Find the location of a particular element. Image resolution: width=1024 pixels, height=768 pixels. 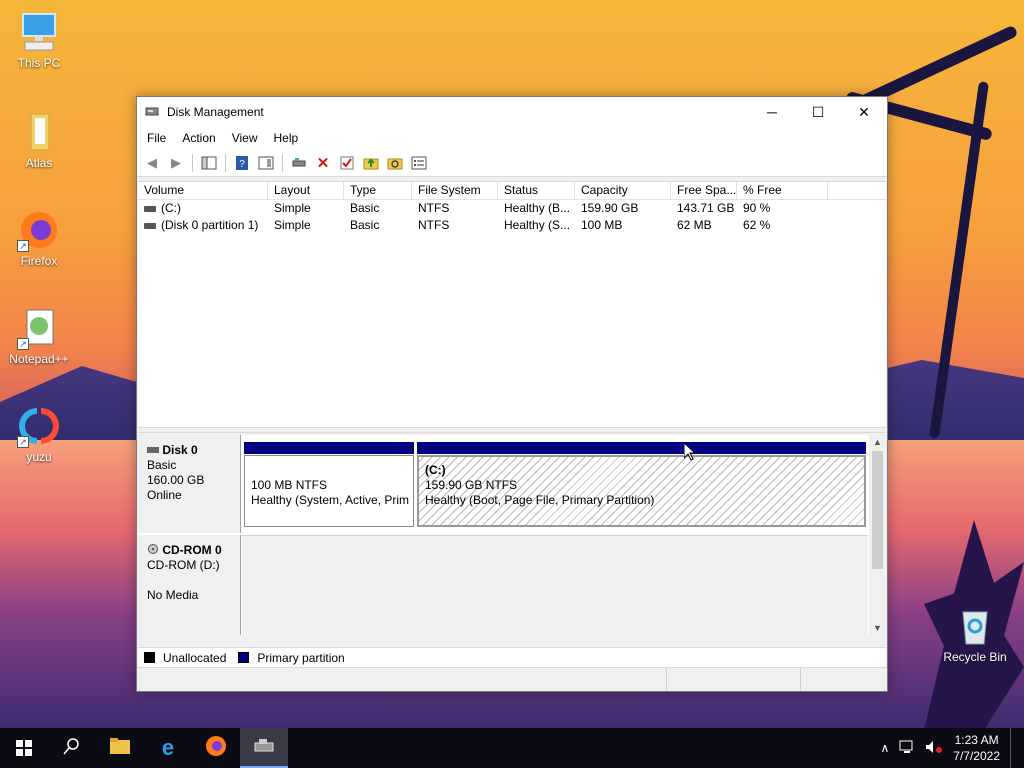

cell-capacity: 159.90 GB is located at coordinates (610, 208).